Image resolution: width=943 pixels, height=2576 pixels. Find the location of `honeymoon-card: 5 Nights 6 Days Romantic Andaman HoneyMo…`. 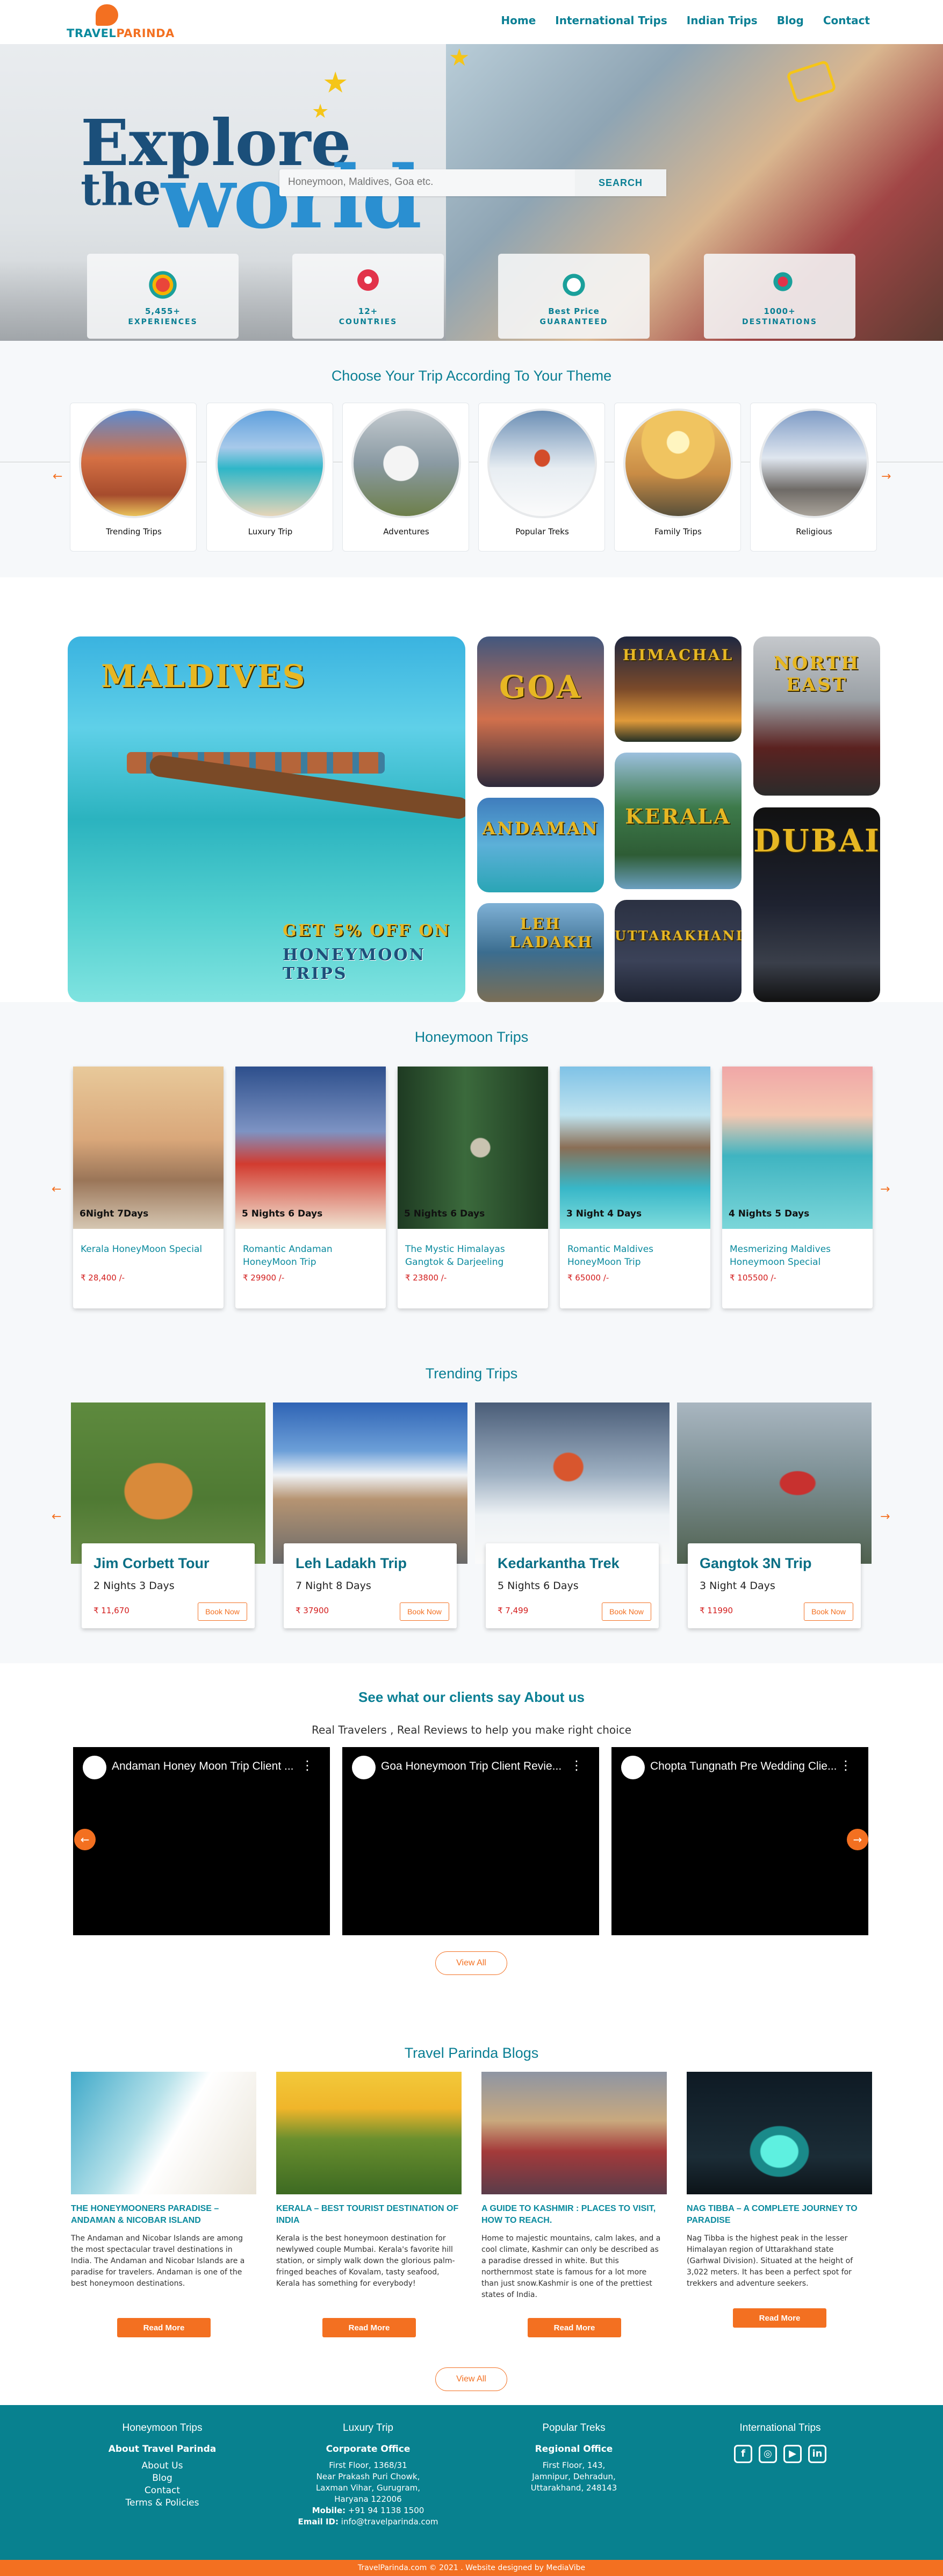

honeymoon-card: 5 Nights 6 Days Romantic Andaman HoneyMo… is located at coordinates (310, 1187).